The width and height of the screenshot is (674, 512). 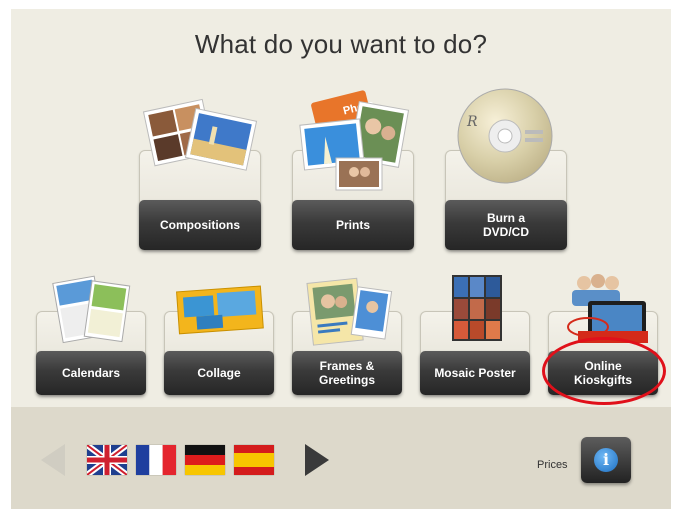 I want to click on compositions-button: Compositions, so click(x=200, y=225).